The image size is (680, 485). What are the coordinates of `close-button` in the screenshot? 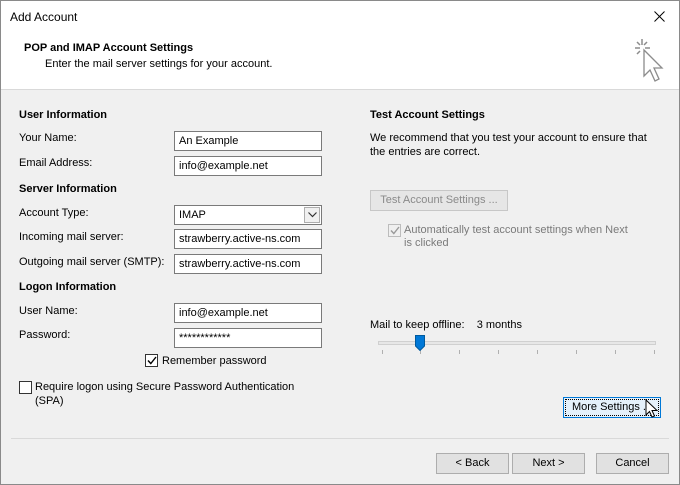 It's located at (659, 16).